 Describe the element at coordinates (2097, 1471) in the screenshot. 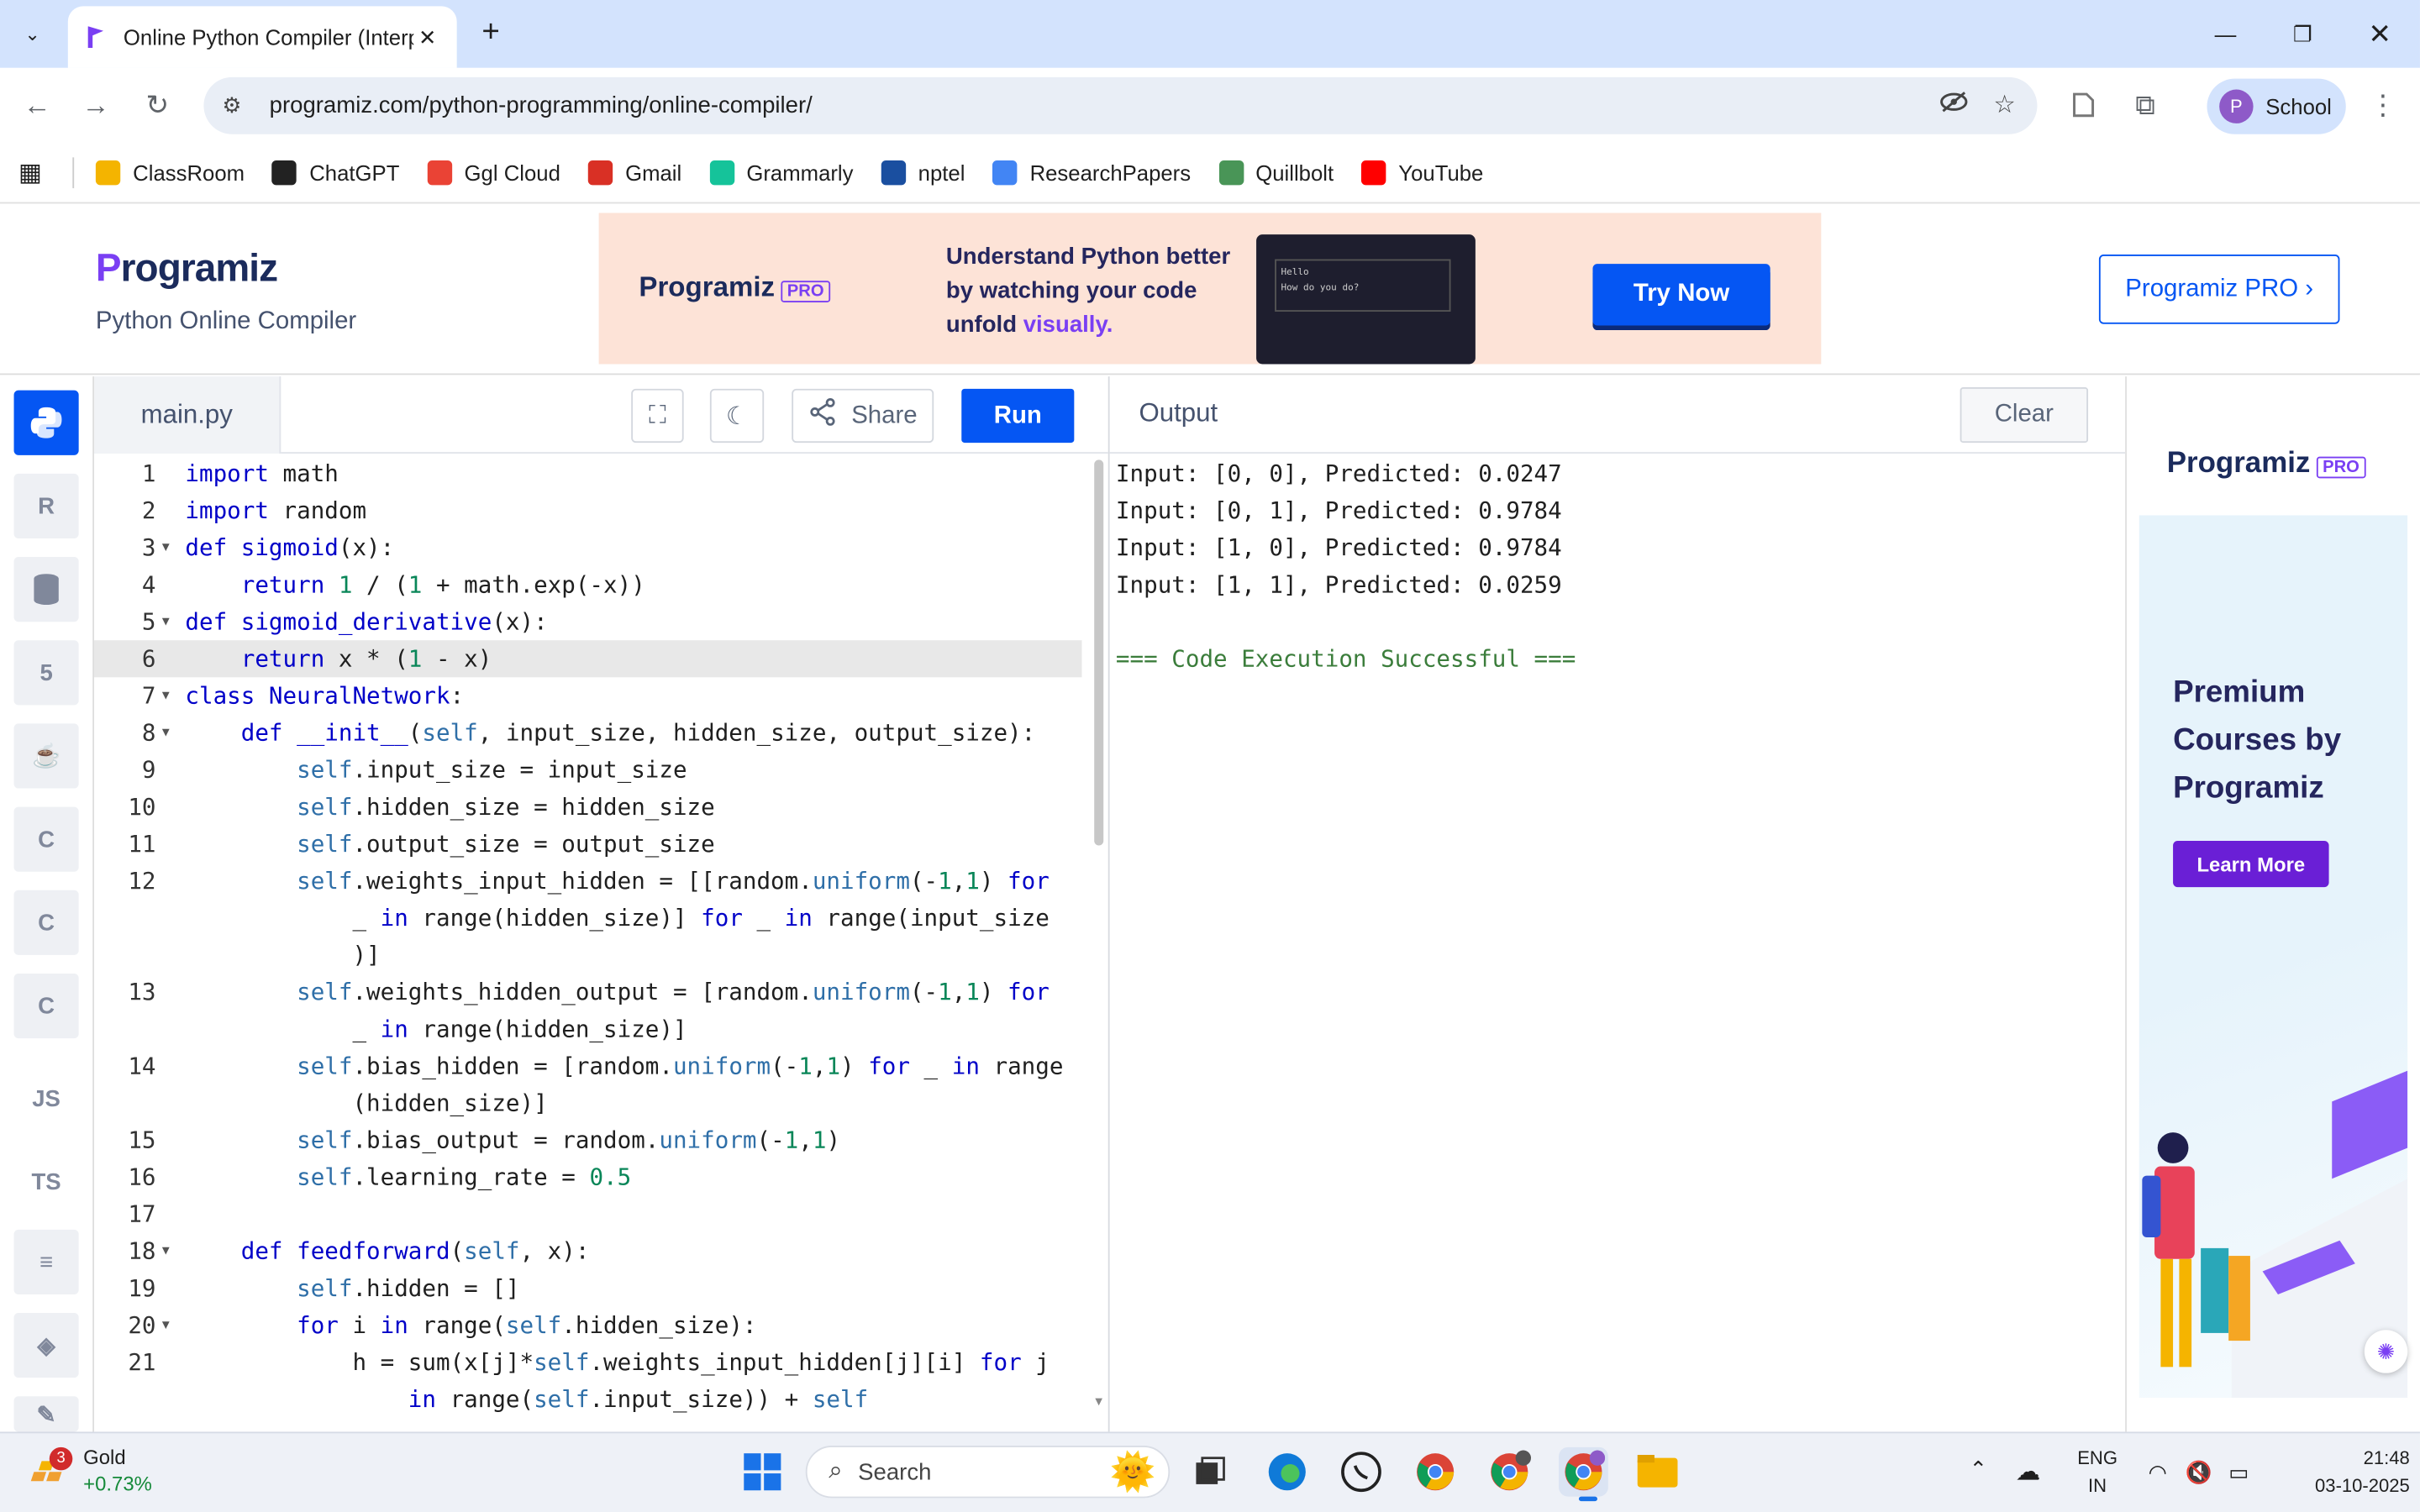

I see `input-language: ENG IN` at that location.